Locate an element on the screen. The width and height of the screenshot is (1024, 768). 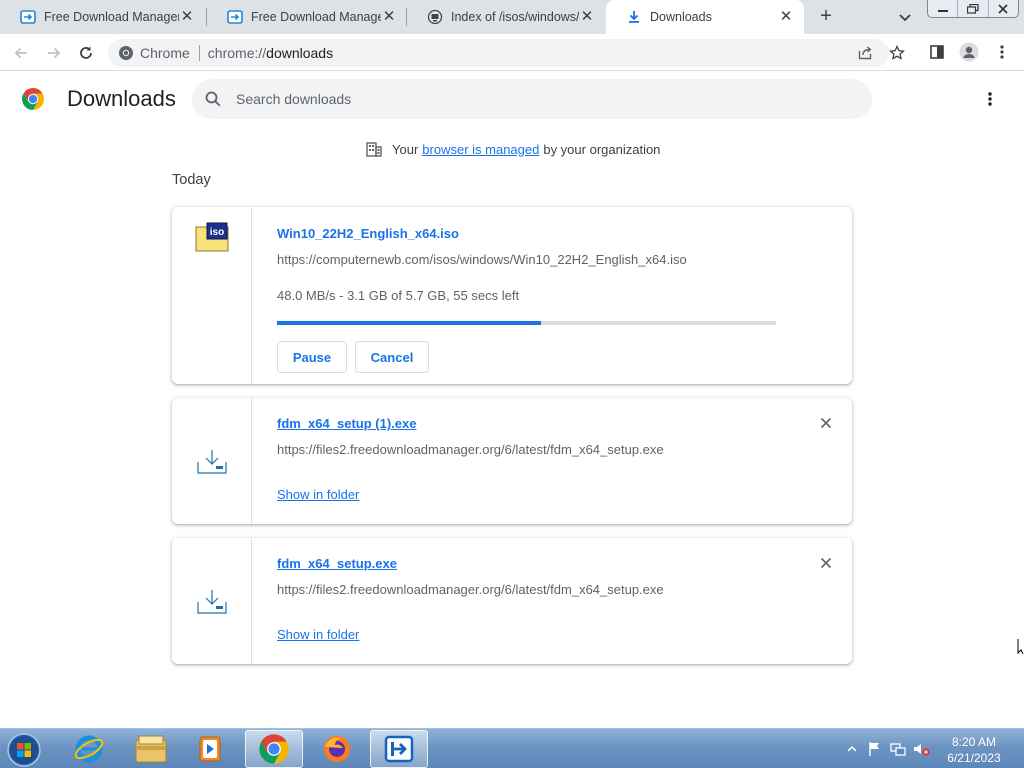
back-button is located at coordinates (21, 53).